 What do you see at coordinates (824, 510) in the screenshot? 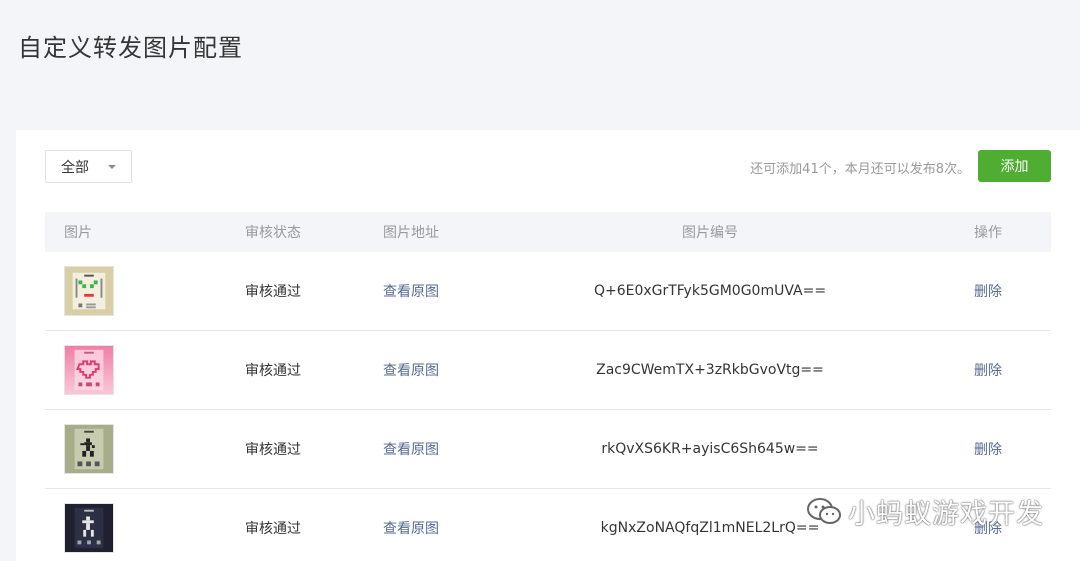
I see `wechat-icon` at bounding box center [824, 510].